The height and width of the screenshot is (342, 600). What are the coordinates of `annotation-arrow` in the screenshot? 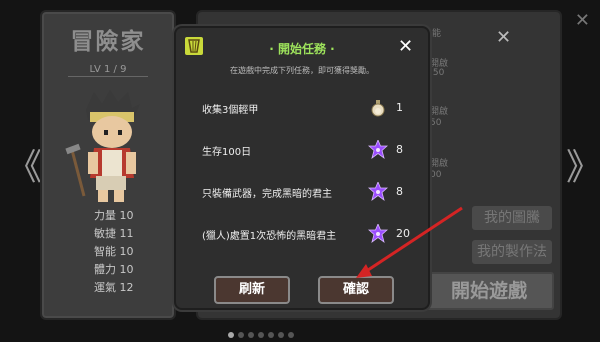 It's located at (409, 242).